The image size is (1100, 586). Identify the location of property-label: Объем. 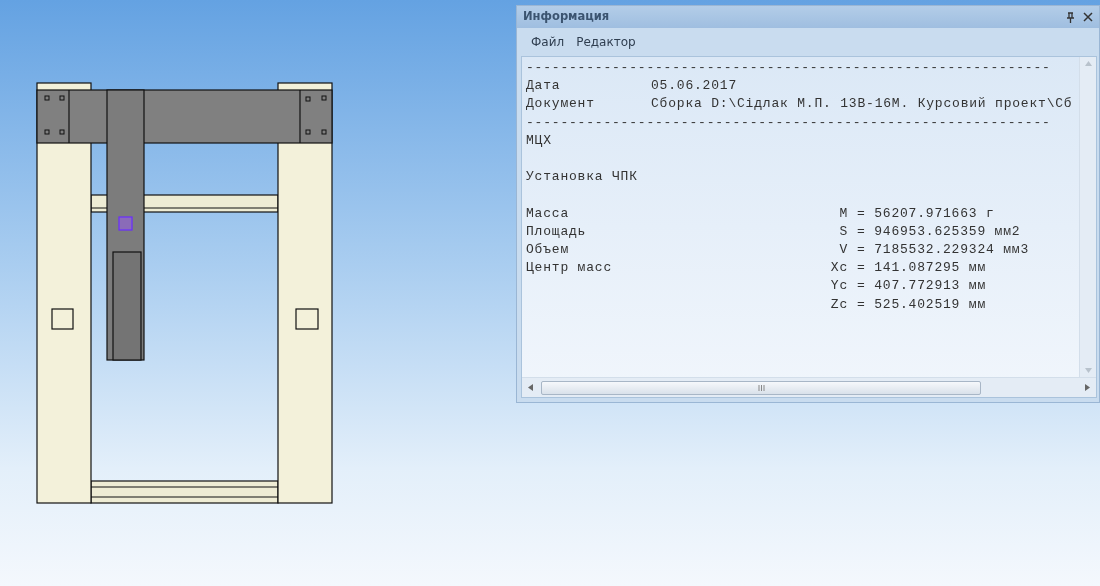
(548, 250).